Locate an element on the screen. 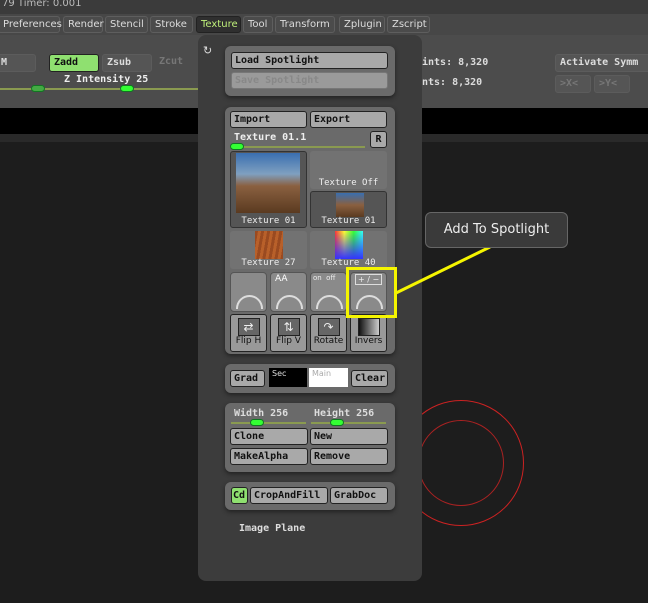  callout-line is located at coordinates (443, 270).